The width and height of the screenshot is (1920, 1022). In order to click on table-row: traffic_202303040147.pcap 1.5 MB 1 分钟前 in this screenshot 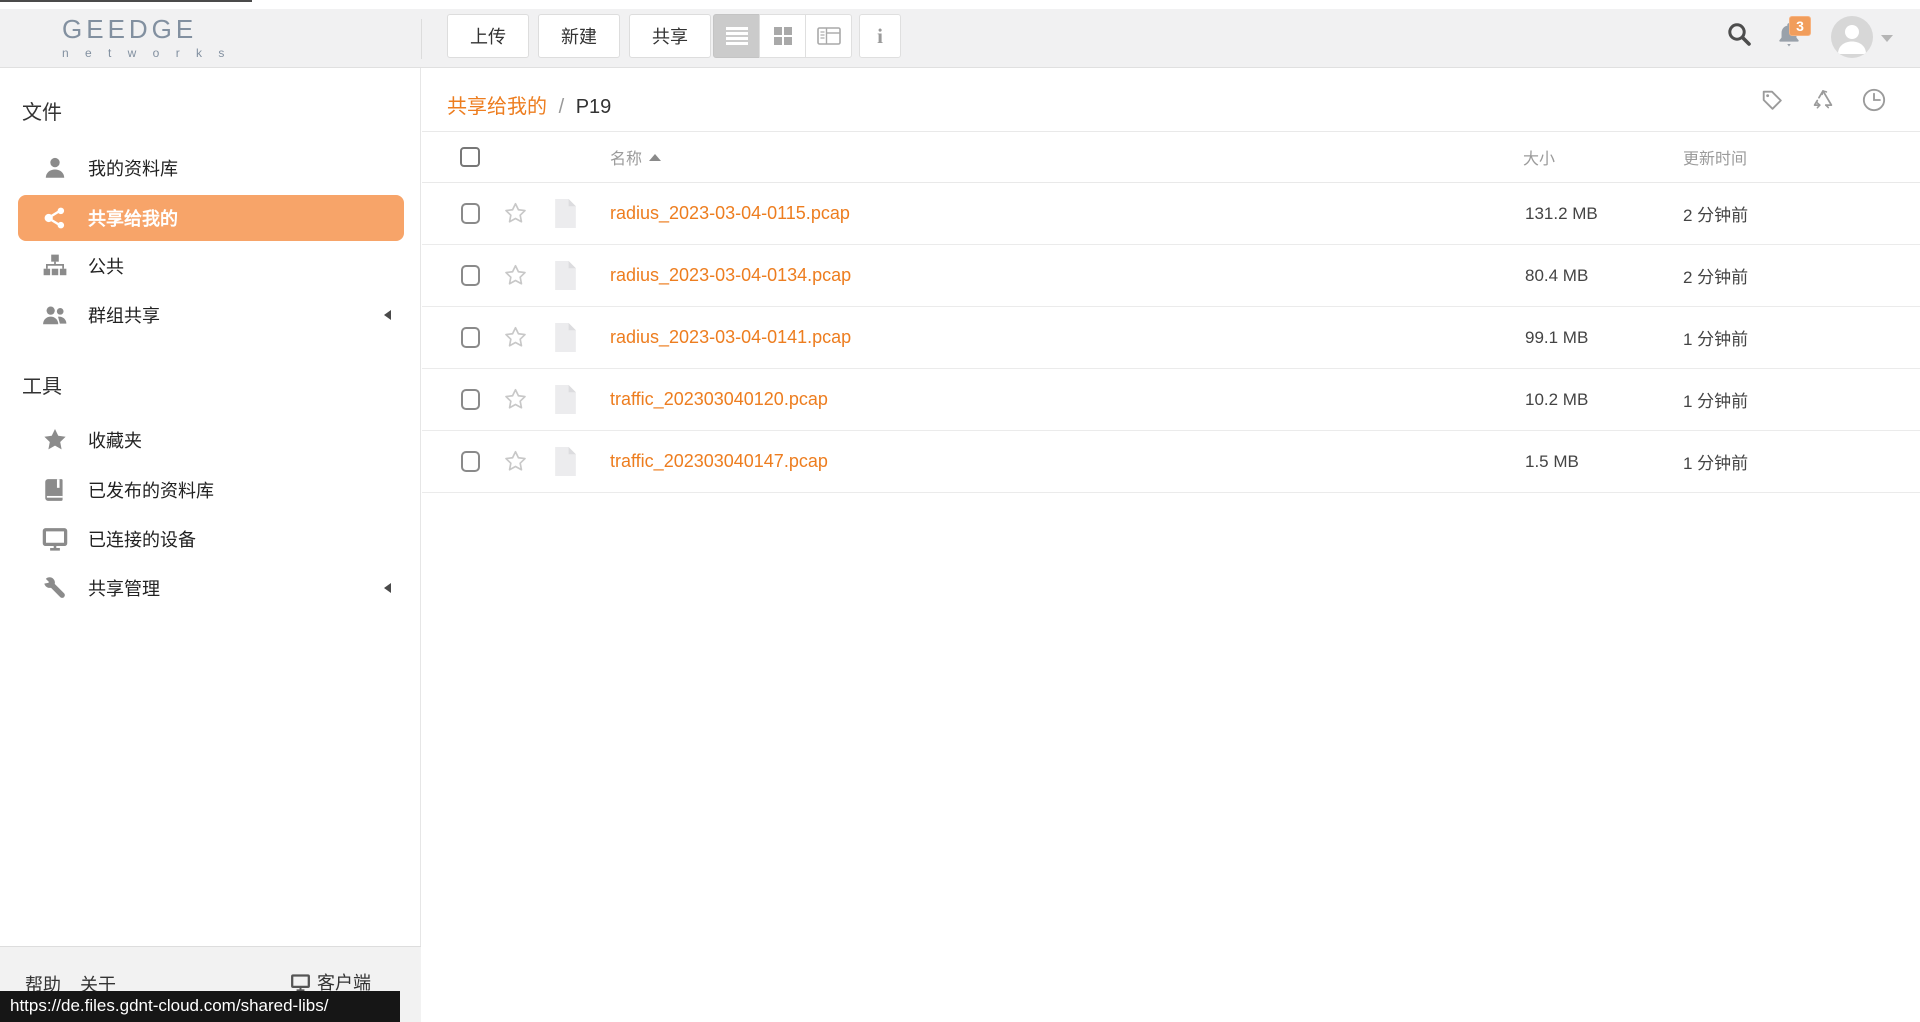, I will do `click(1171, 462)`.